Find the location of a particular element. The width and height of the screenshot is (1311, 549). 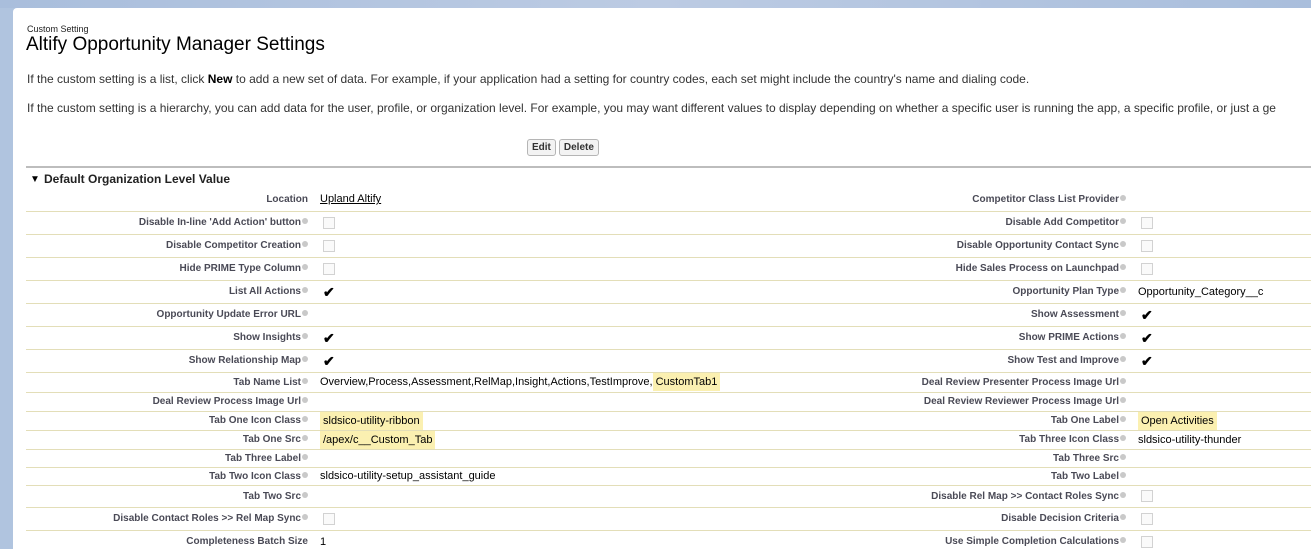

field-label: List All Actions is located at coordinates (170, 292).